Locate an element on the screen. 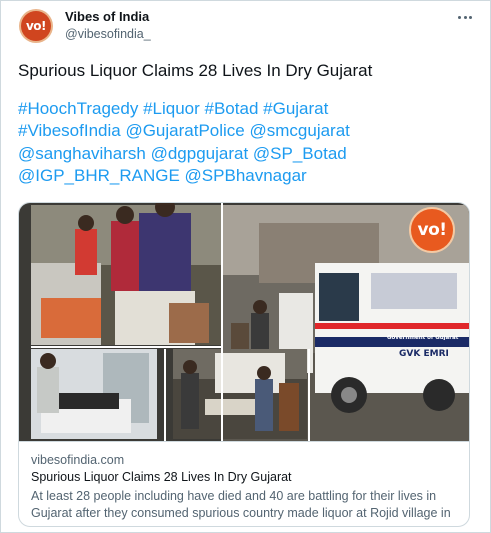 Image resolution: width=491 pixels, height=533 pixels. tag-line: @IGP_BHR_RANGE @SPBhavnagar is located at coordinates (250, 176).